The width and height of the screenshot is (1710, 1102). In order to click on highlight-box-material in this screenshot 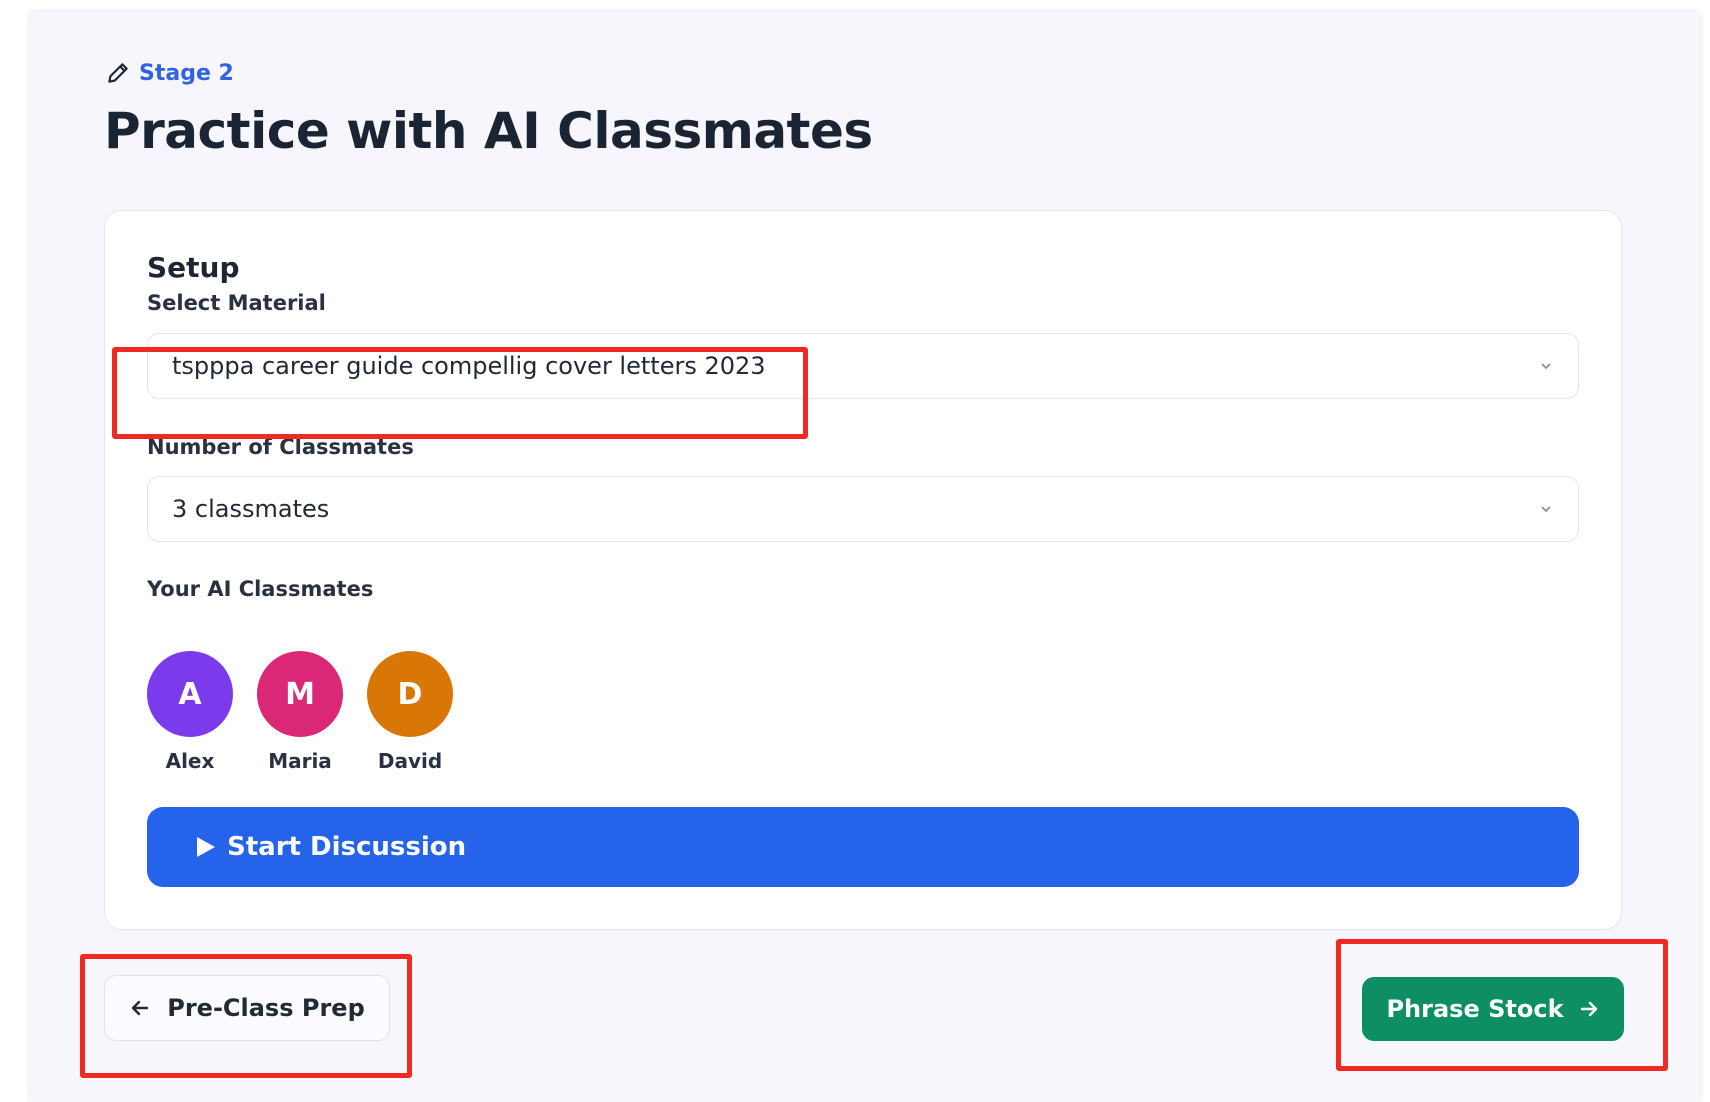, I will do `click(460, 393)`.